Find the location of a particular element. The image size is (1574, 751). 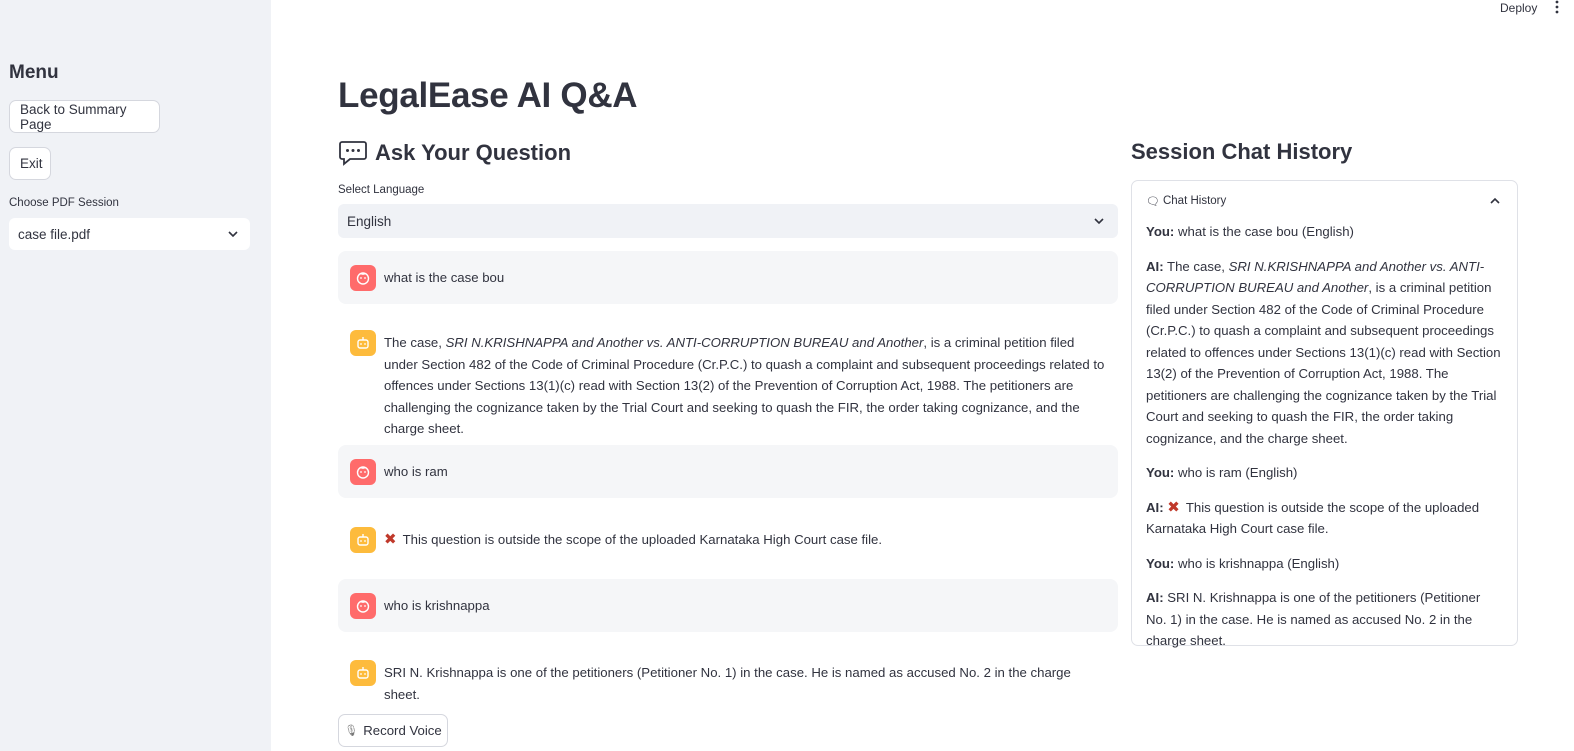

ask-question-heading: Ask Your Question is located at coordinates (454, 153).